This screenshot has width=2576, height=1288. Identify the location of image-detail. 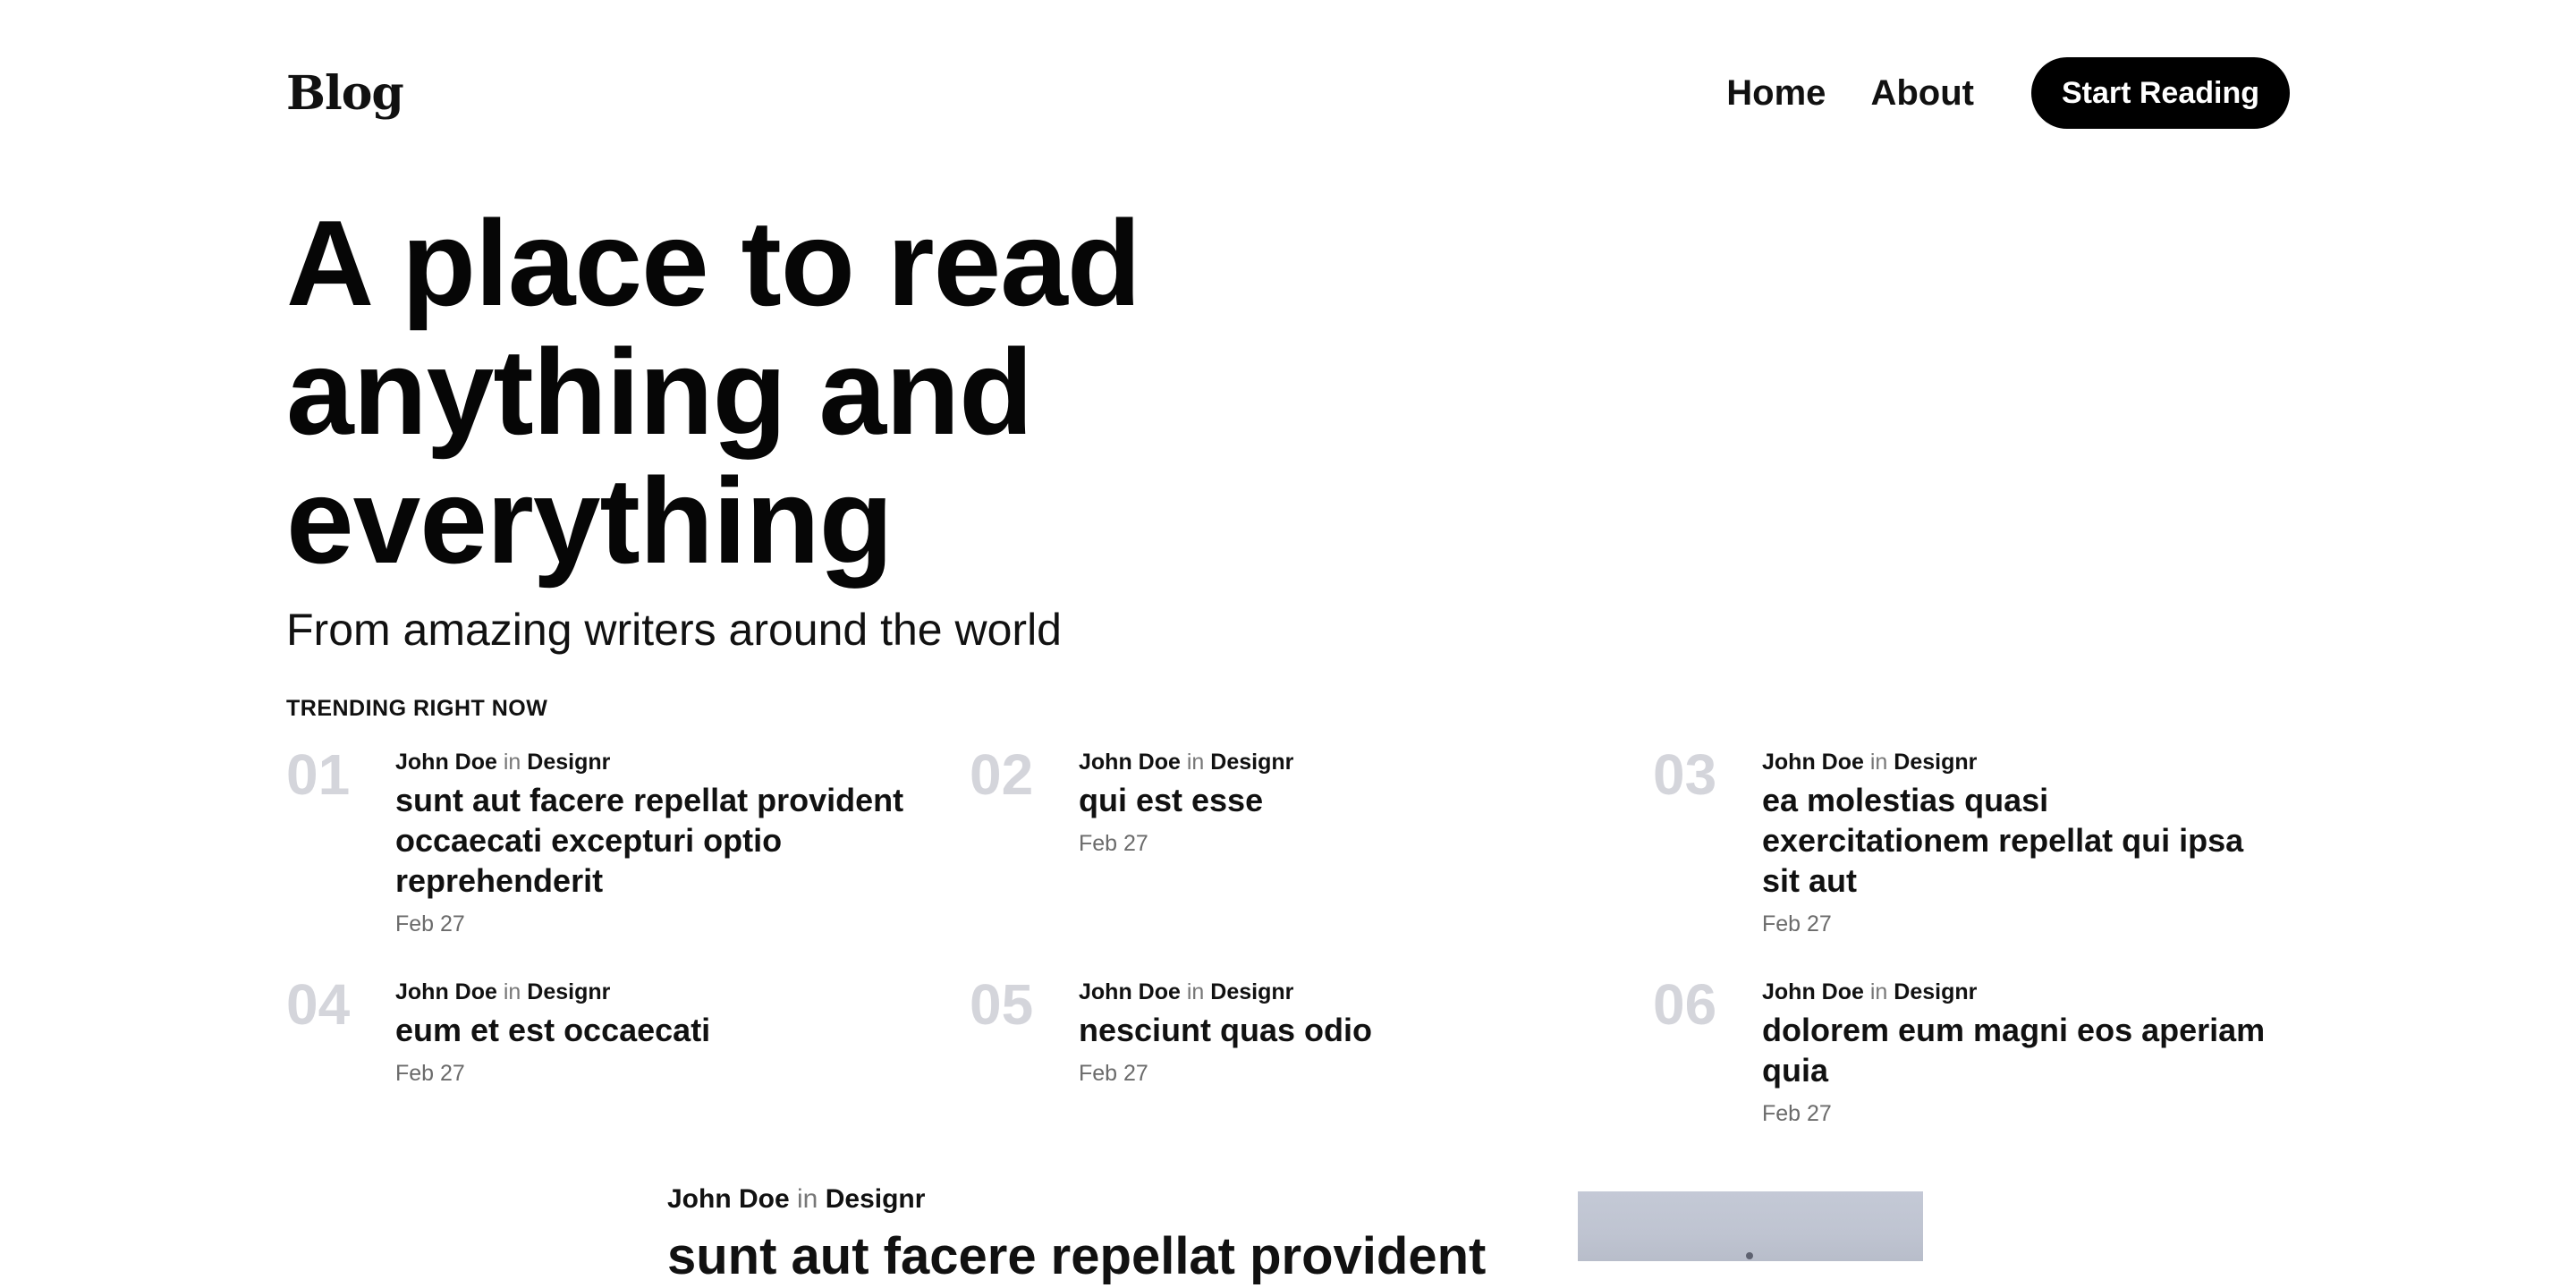
(1749, 1255).